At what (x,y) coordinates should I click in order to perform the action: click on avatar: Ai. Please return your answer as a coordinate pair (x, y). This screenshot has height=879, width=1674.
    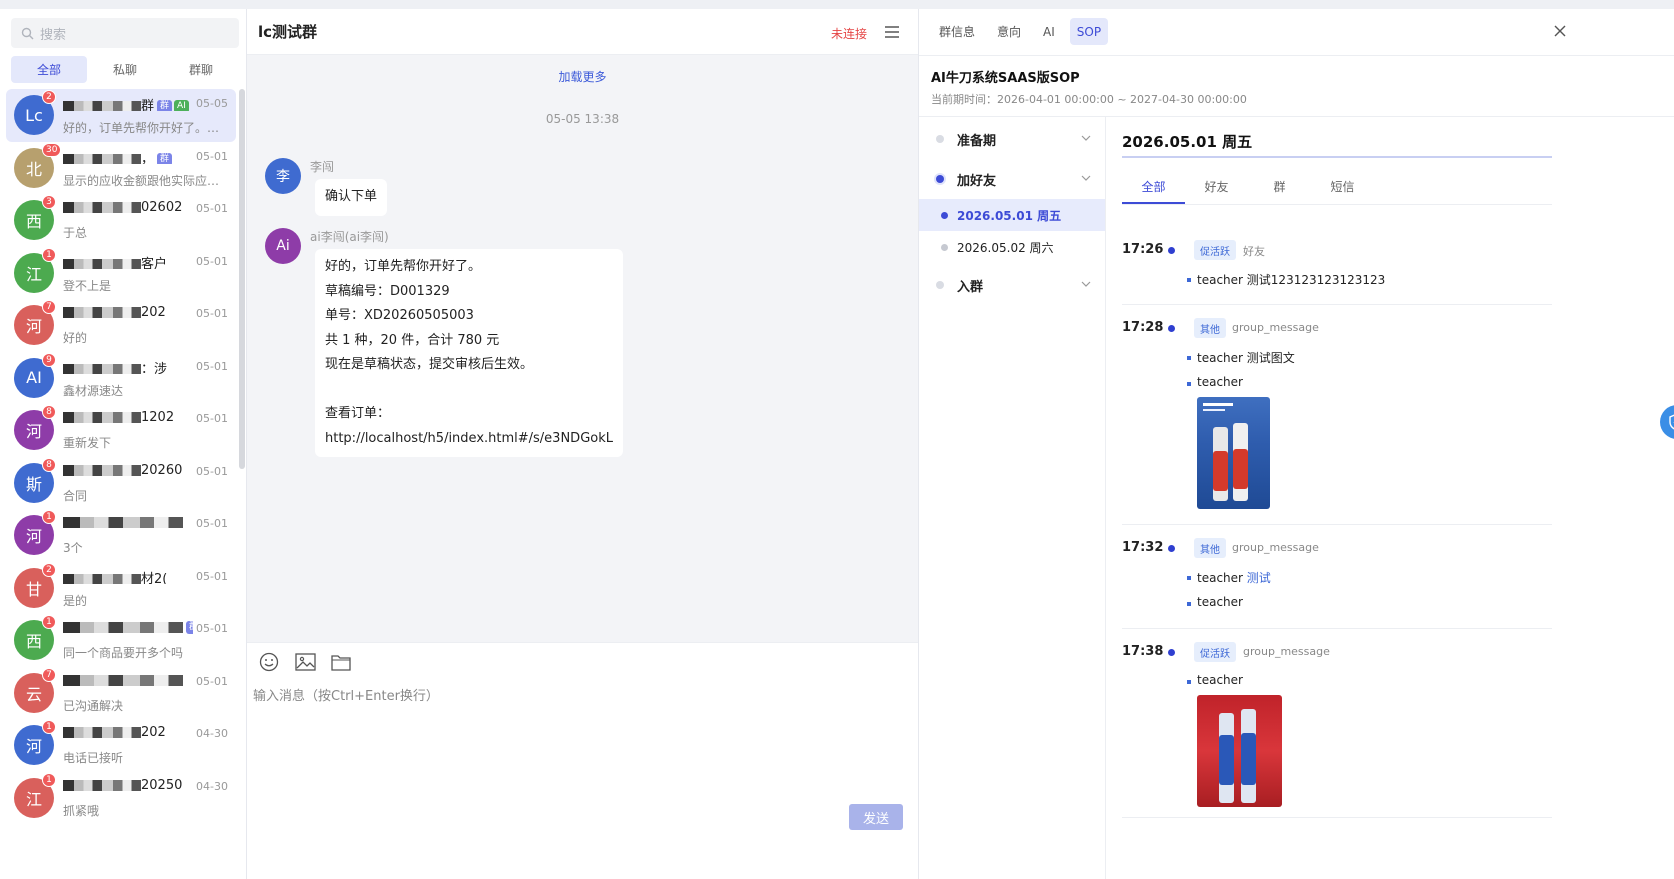
    Looking at the image, I should click on (283, 246).